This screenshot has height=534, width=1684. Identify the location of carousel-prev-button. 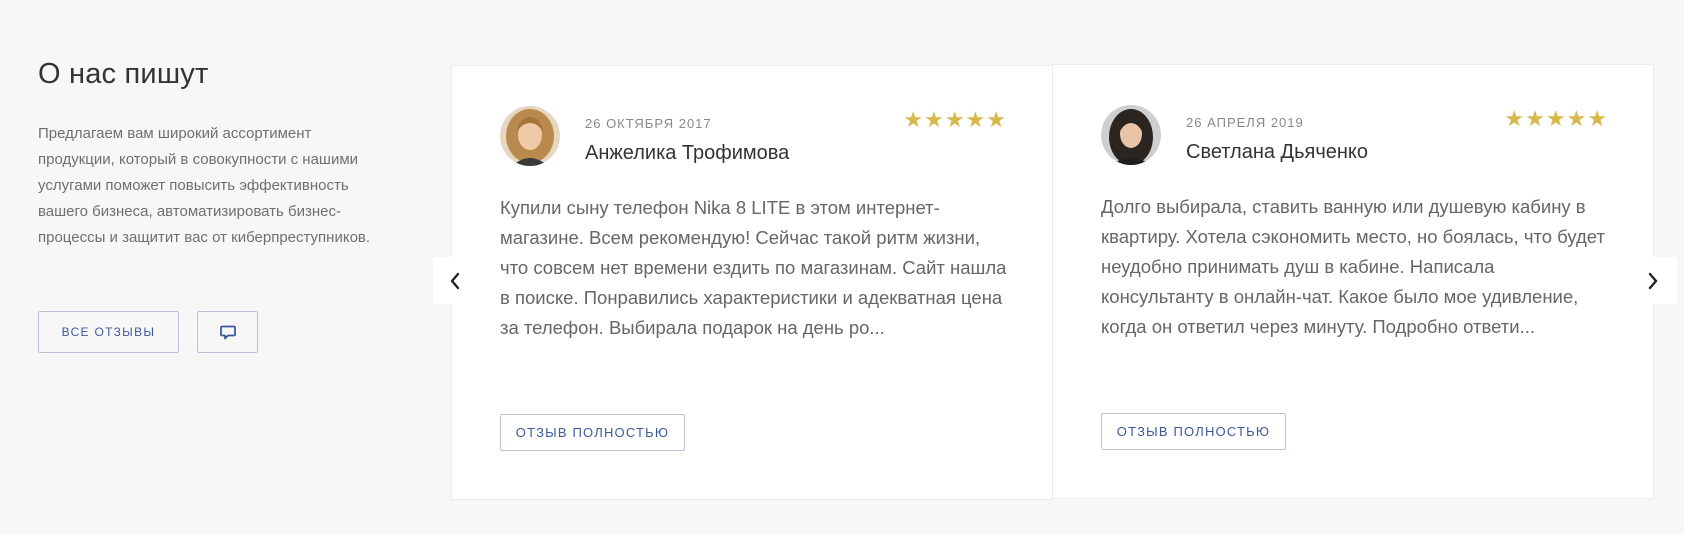
(454, 280).